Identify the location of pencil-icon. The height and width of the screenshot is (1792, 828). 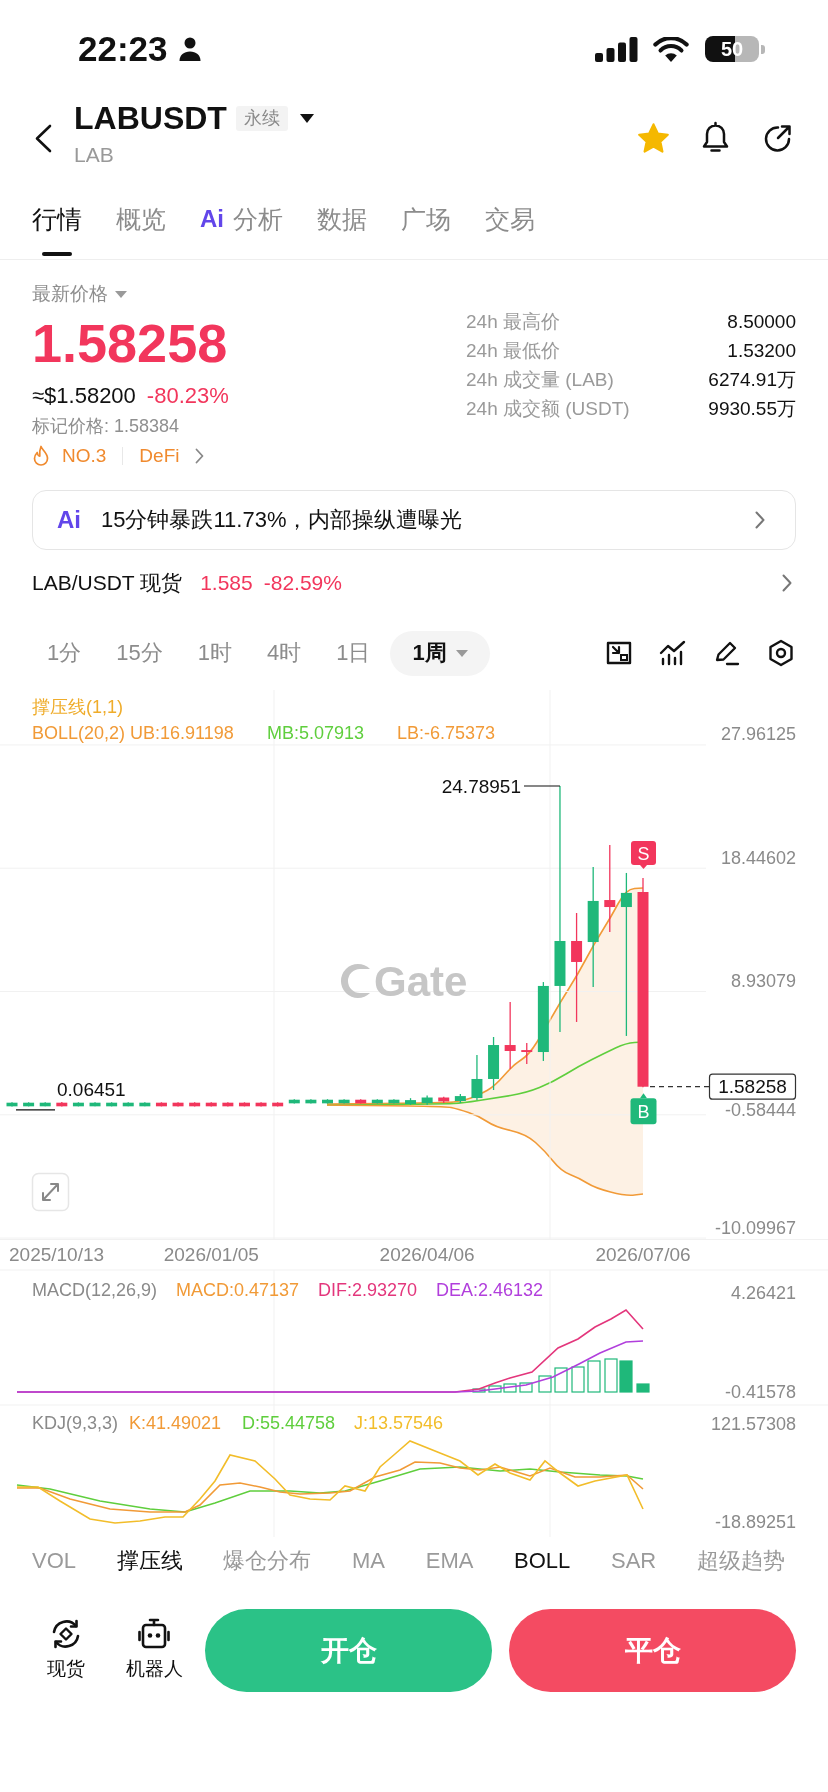
(727, 653).